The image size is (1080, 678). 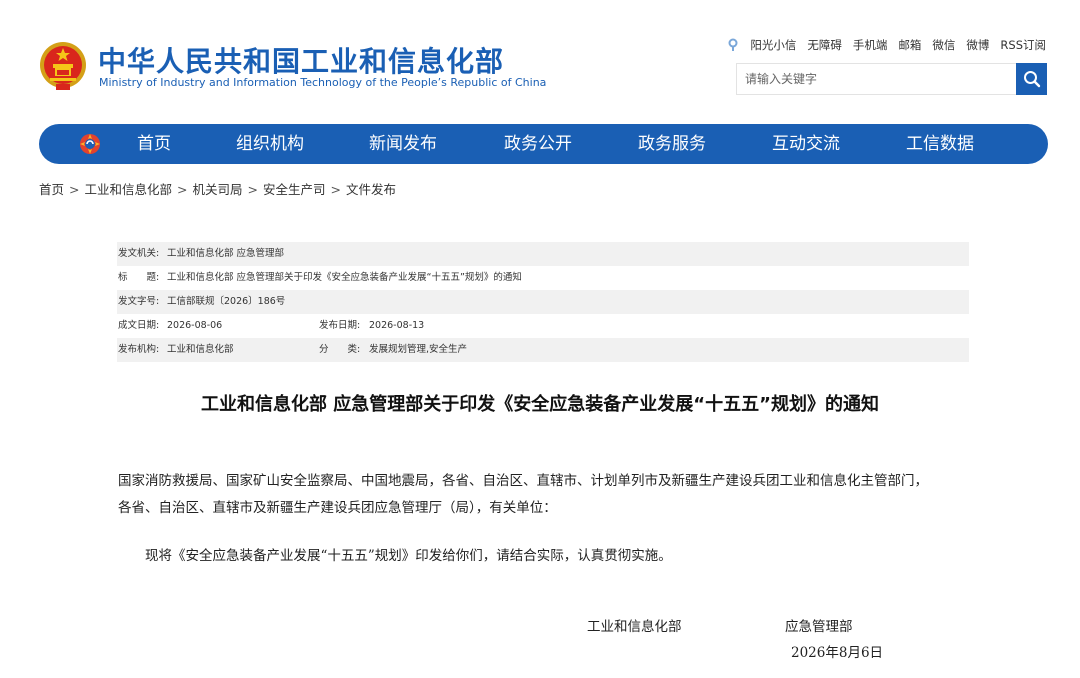 I want to click on miit-logo-icon, so click(x=90, y=144).